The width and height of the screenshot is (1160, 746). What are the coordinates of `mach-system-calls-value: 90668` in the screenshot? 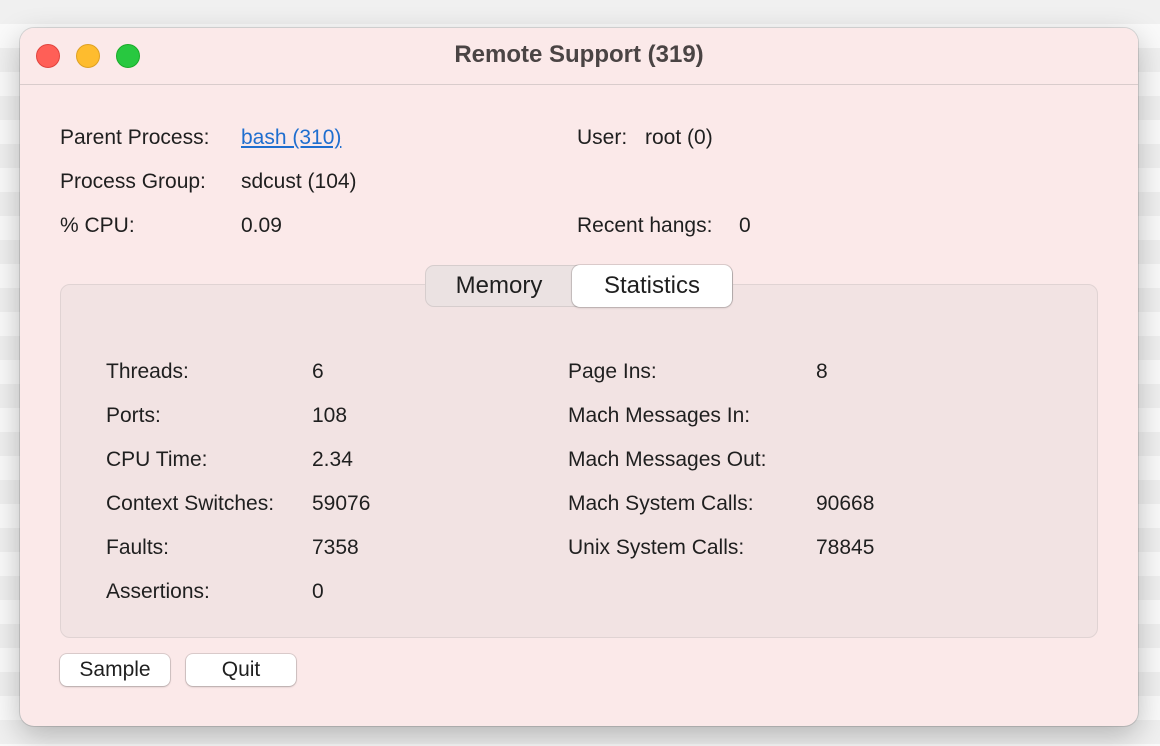 It's located at (845, 503).